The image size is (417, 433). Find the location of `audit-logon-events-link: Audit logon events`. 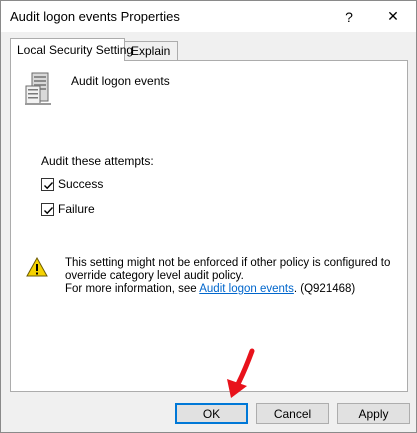

audit-logon-events-link: Audit logon events is located at coordinates (246, 289).